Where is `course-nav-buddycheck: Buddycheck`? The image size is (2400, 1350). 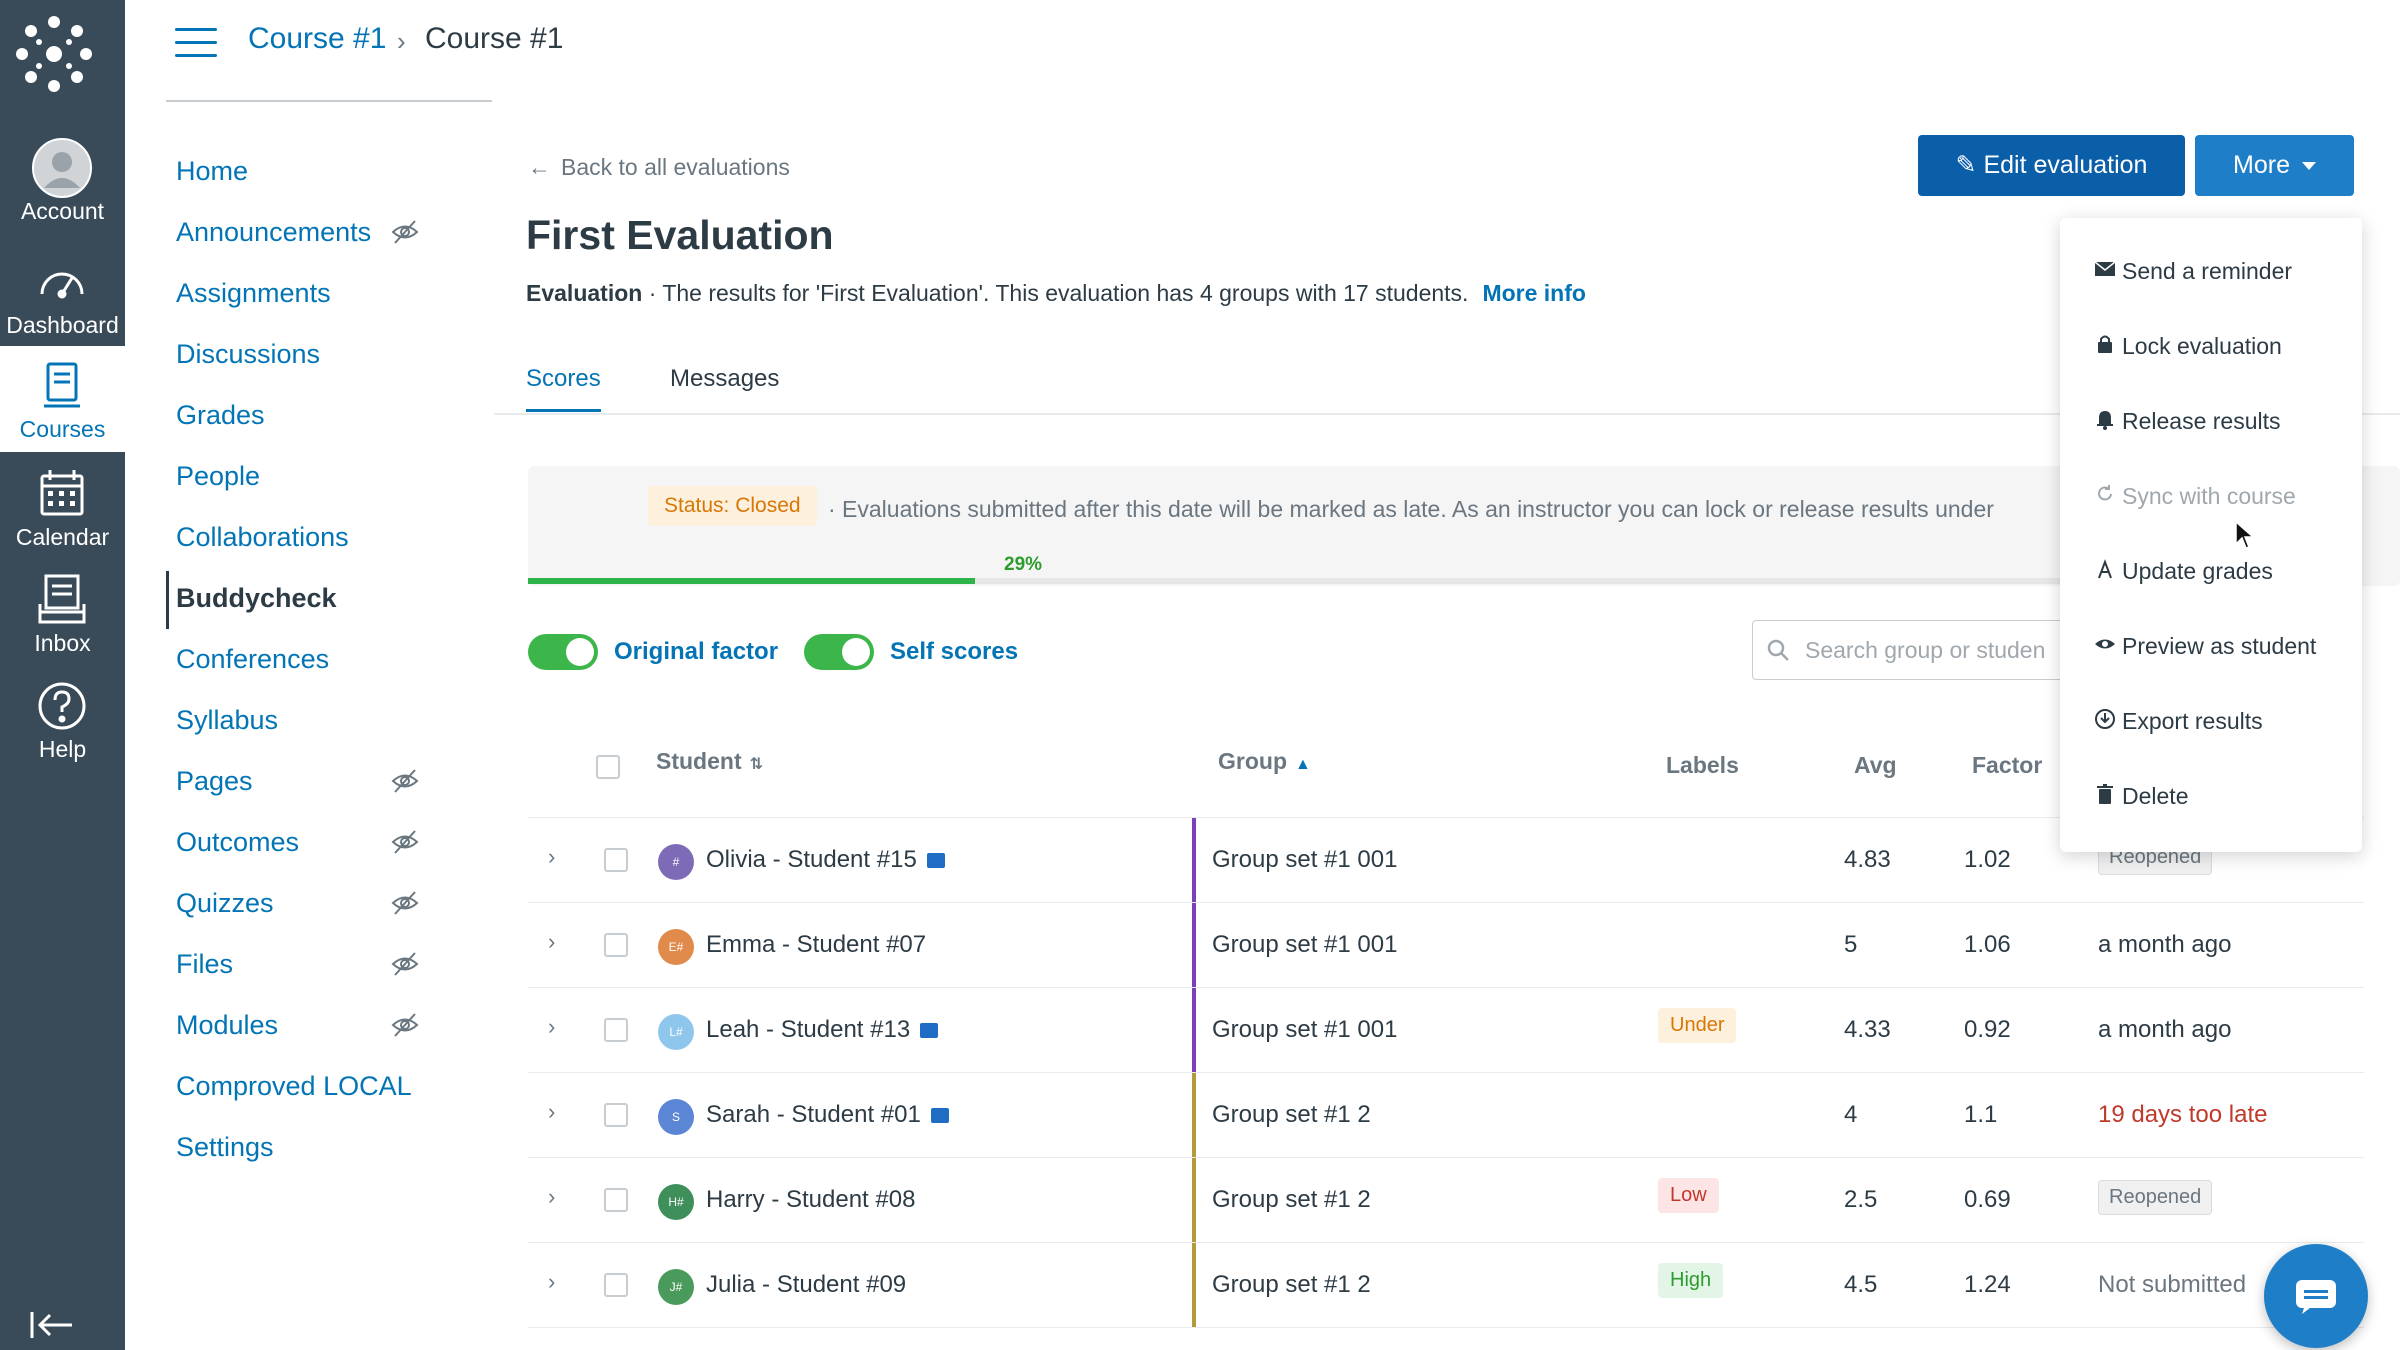
course-nav-buddycheck: Buddycheck is located at coordinates (316, 600).